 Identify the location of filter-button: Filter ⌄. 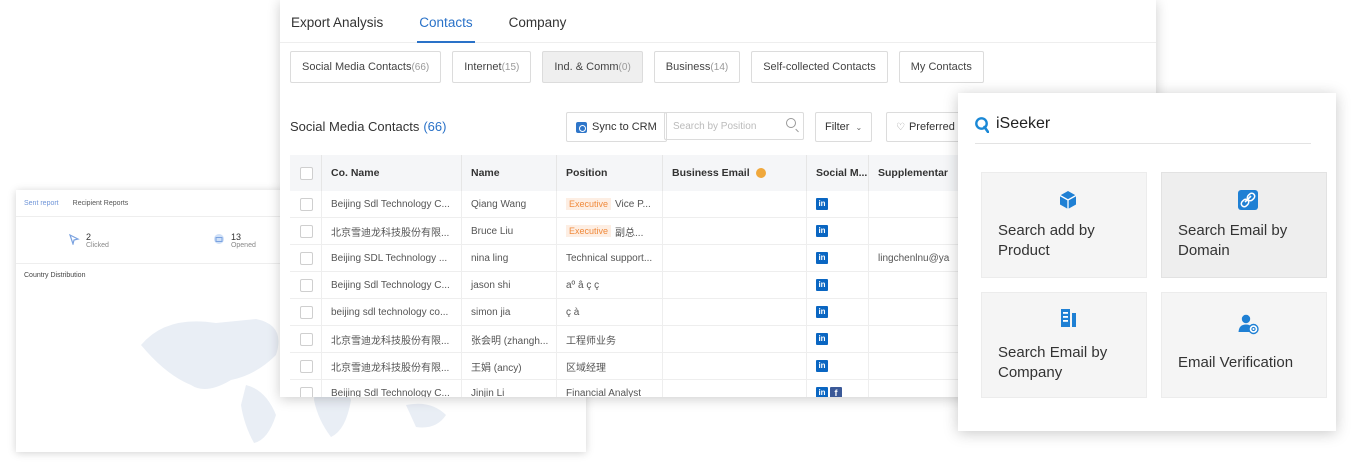
(844, 127).